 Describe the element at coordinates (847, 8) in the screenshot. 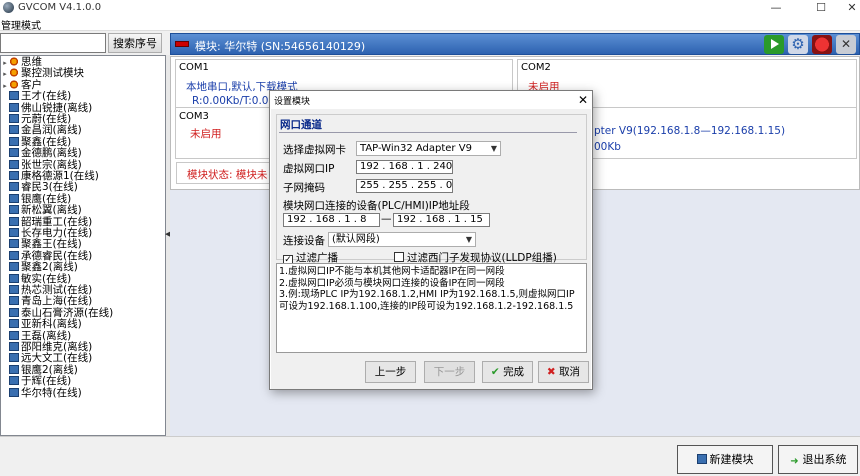

I see `close-window-button: ✕` at that location.